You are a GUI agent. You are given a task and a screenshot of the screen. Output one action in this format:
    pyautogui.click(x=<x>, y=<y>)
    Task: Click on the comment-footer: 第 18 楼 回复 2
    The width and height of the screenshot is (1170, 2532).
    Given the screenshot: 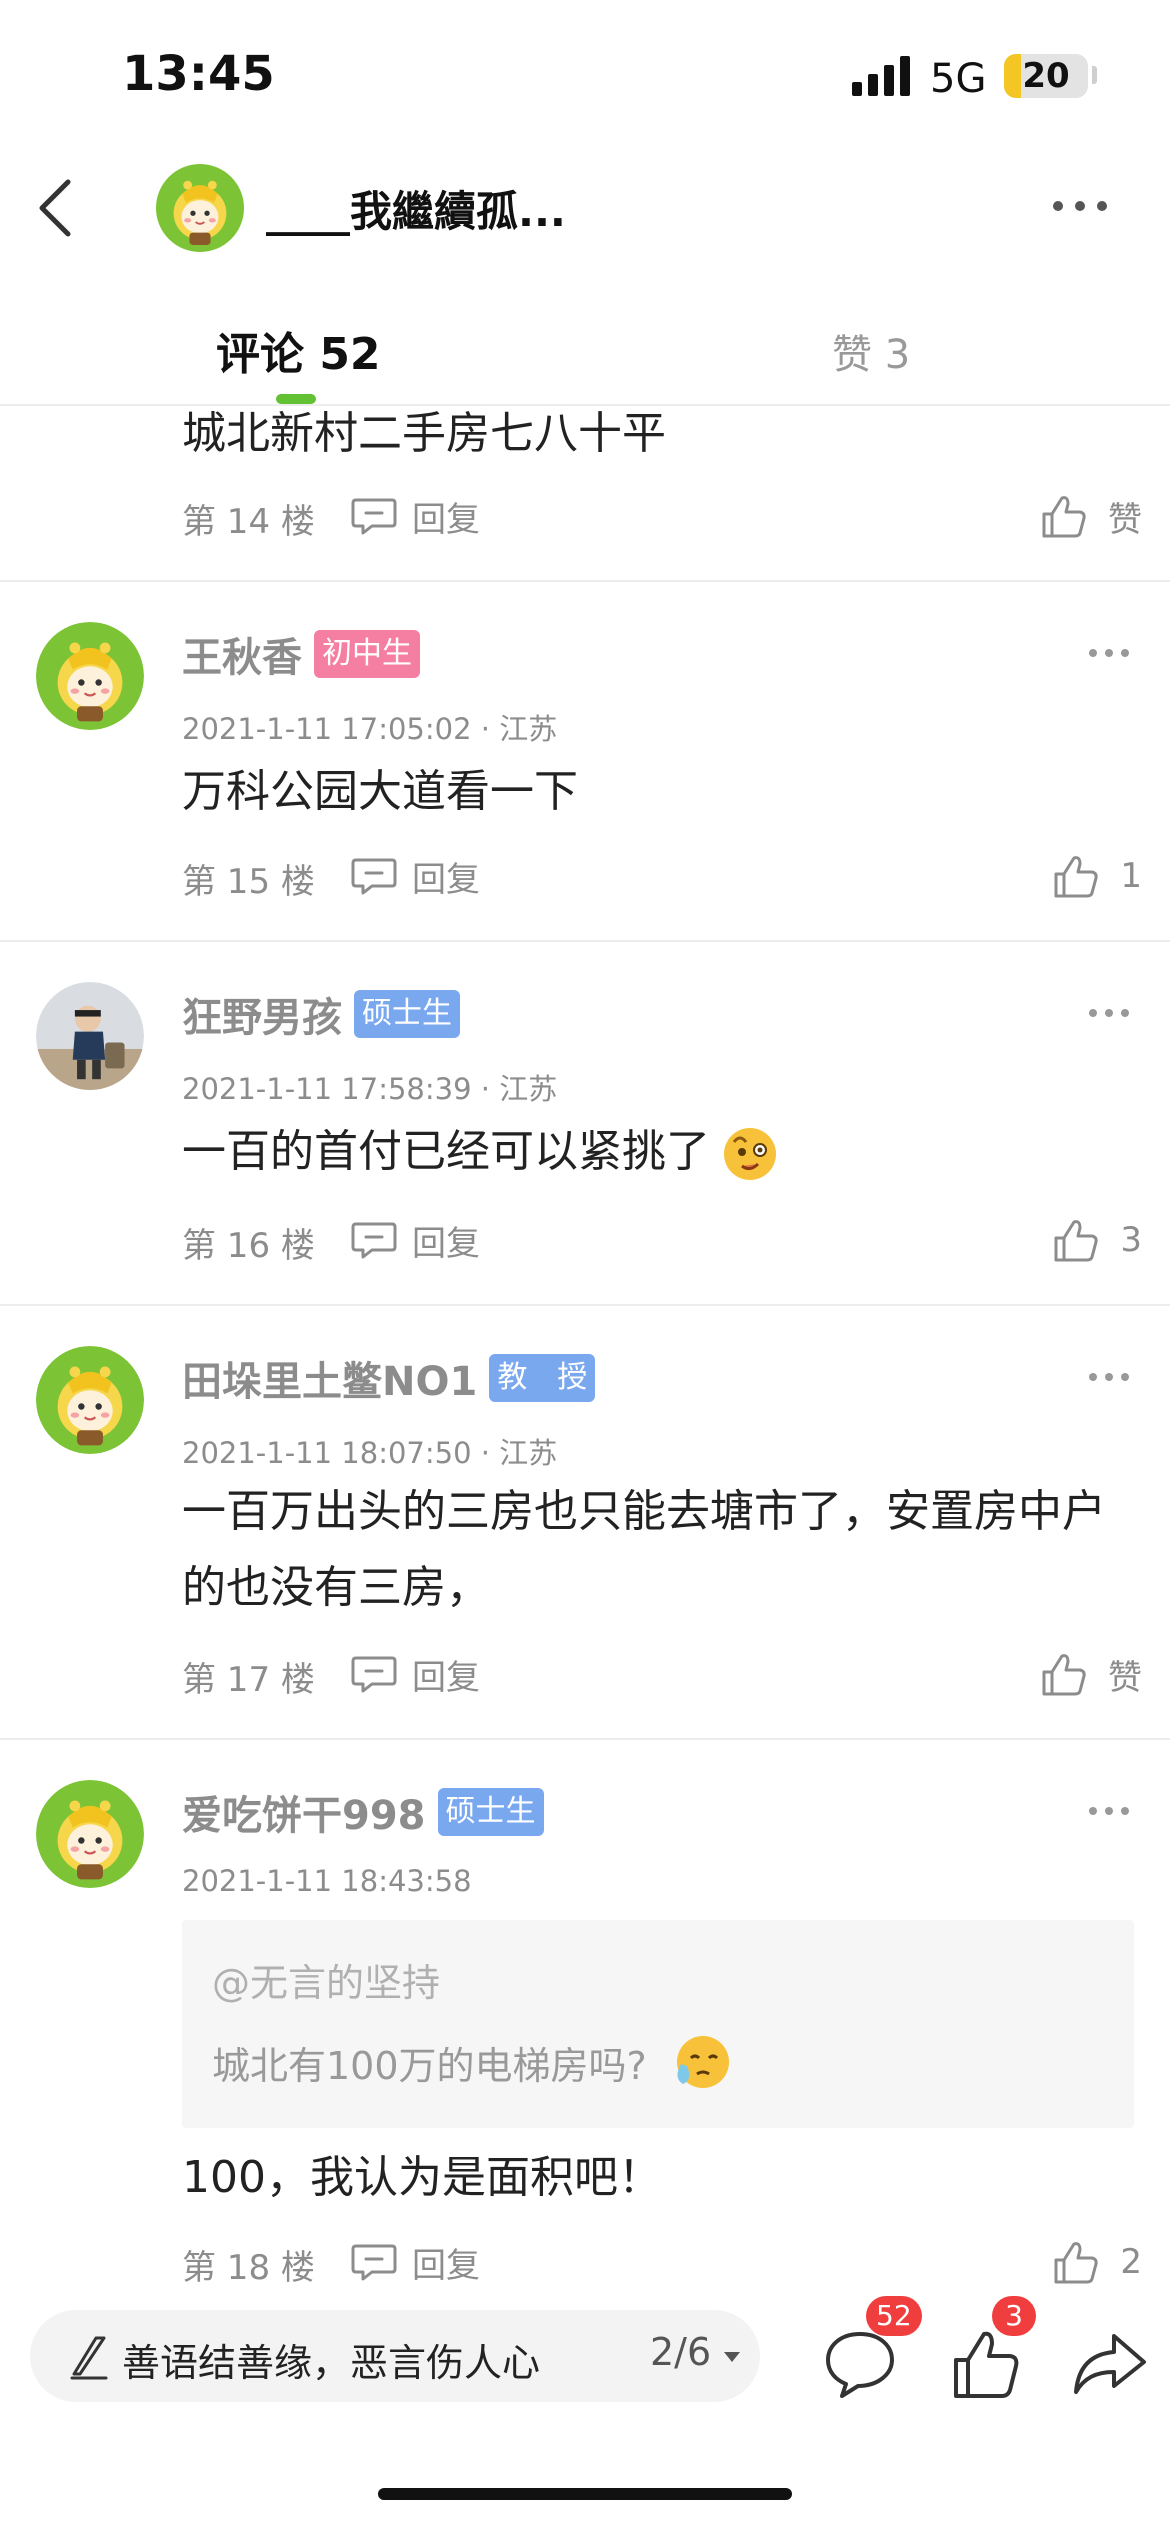 What is the action you would take?
    pyautogui.click(x=662, y=2260)
    